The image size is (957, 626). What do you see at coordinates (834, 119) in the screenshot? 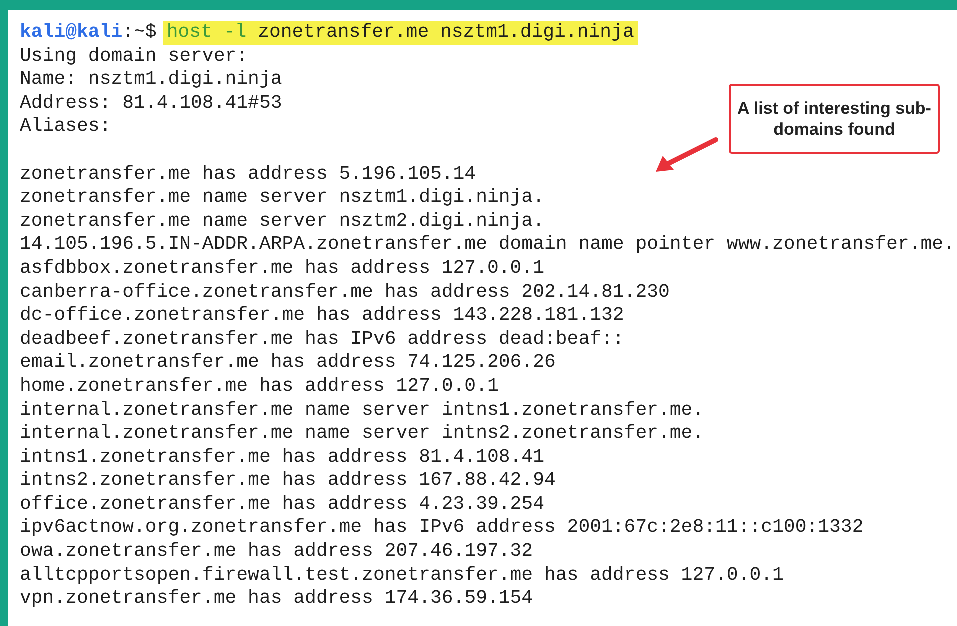
I see `callout-label: A list of interesting sub-domains found` at bounding box center [834, 119].